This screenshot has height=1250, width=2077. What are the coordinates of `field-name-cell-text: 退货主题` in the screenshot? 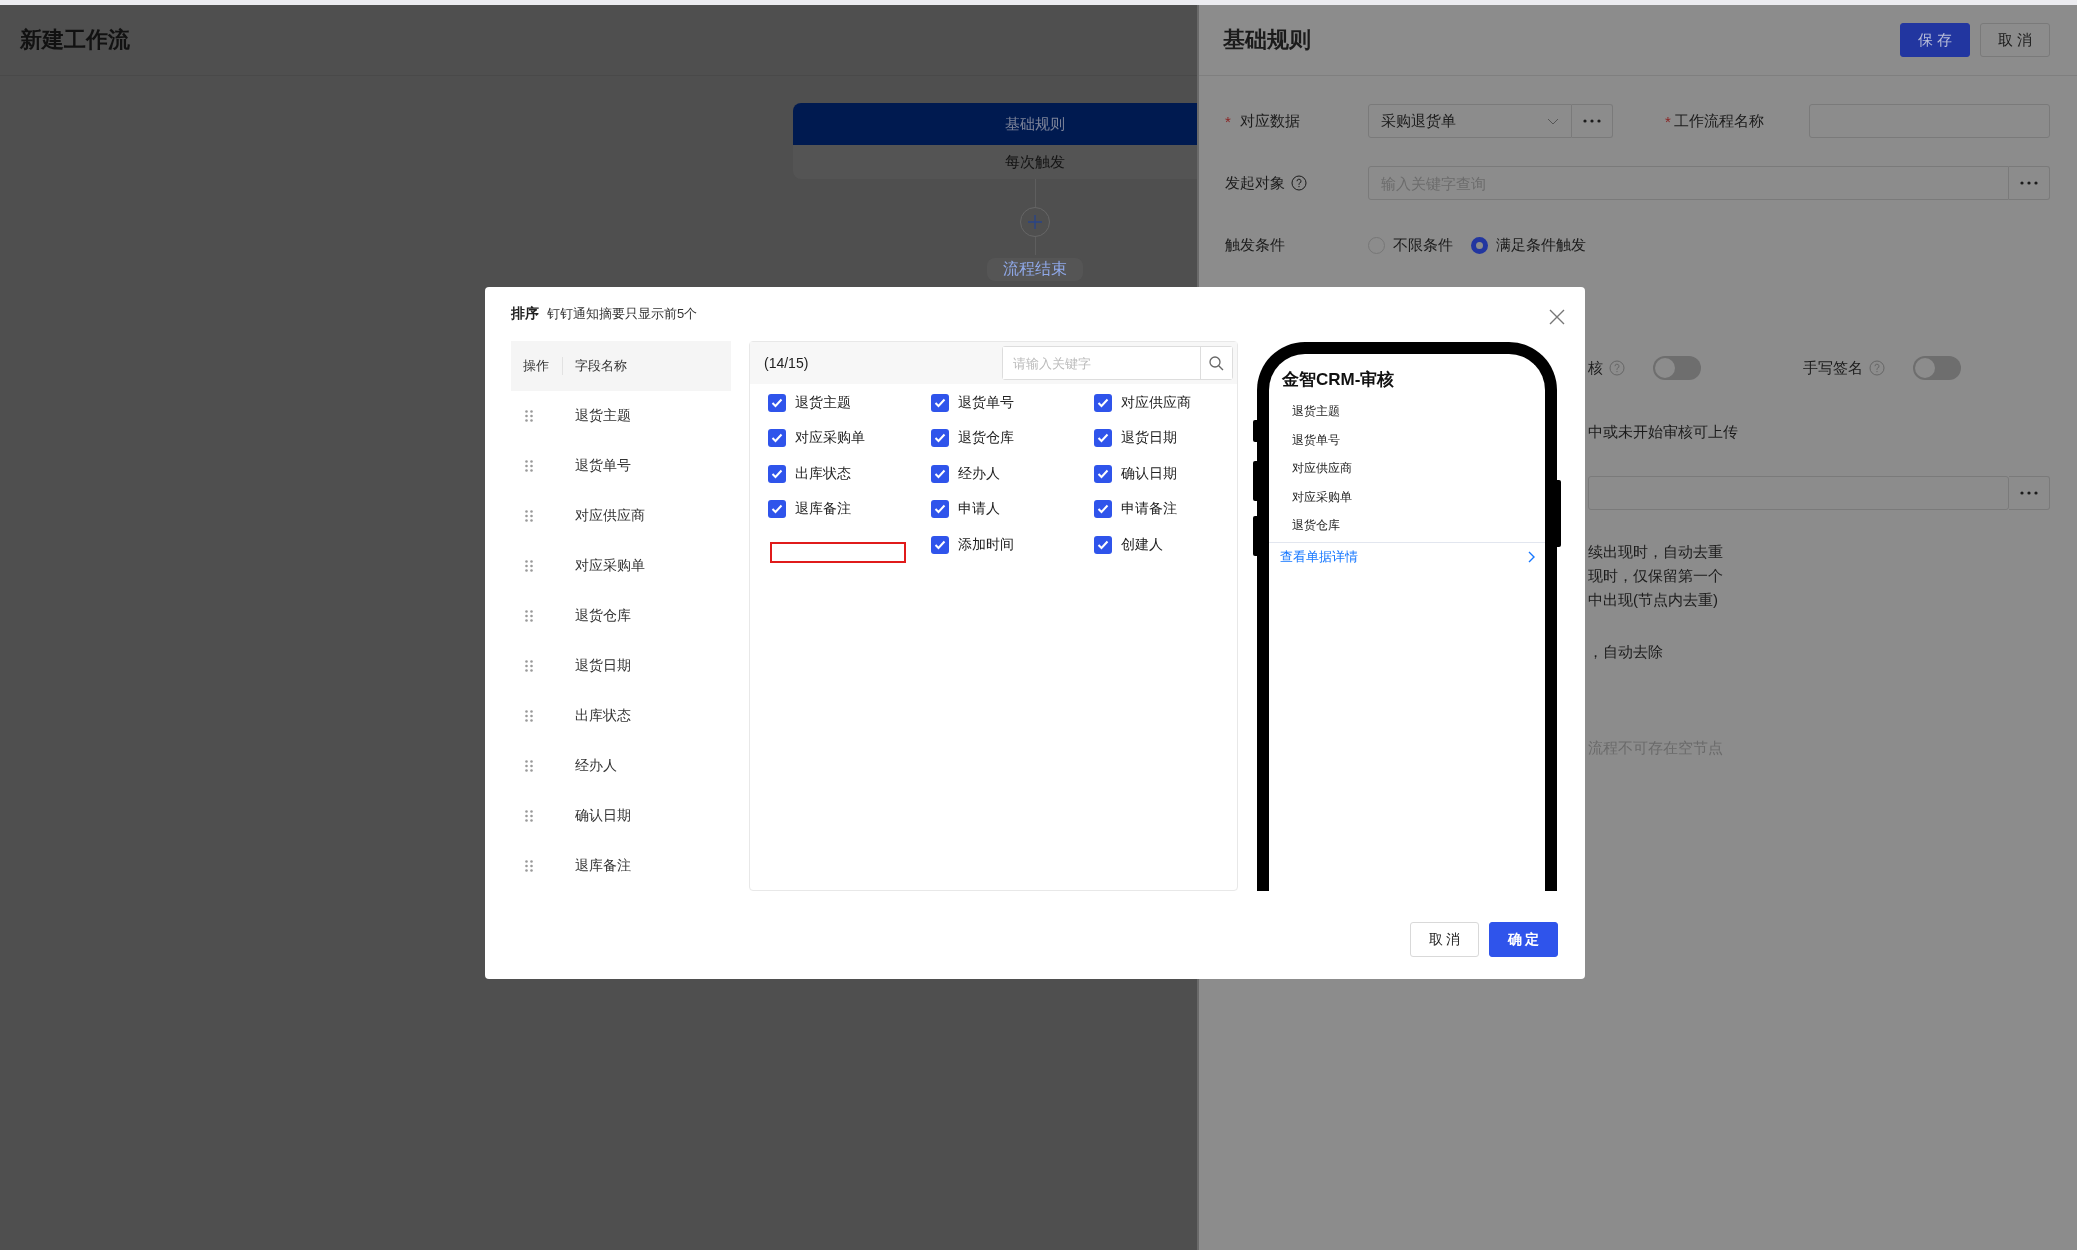 It's located at (602, 416).